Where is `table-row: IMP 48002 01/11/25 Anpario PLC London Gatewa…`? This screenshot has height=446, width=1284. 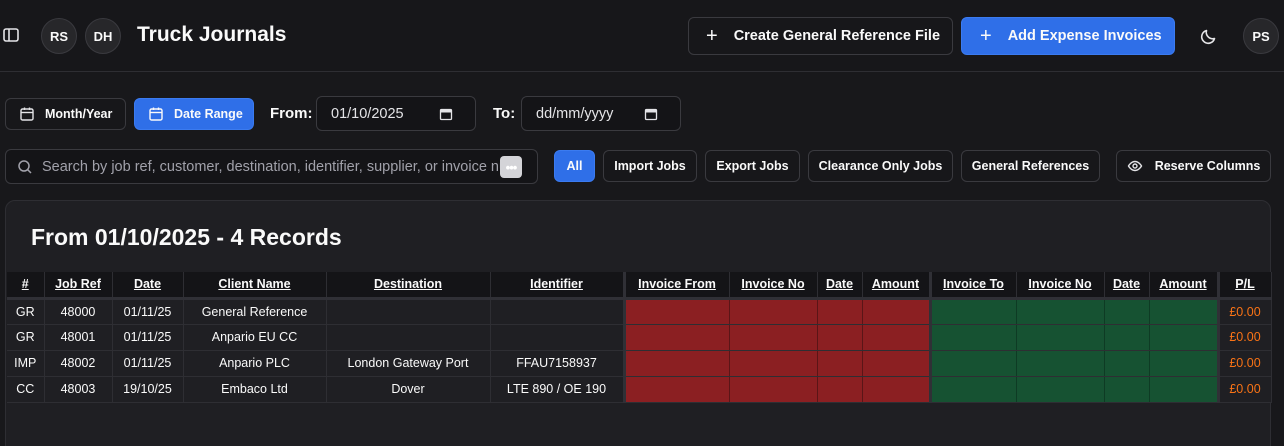
table-row: IMP 48002 01/11/25 Anpario PLC London Gatewa… is located at coordinates (639, 363).